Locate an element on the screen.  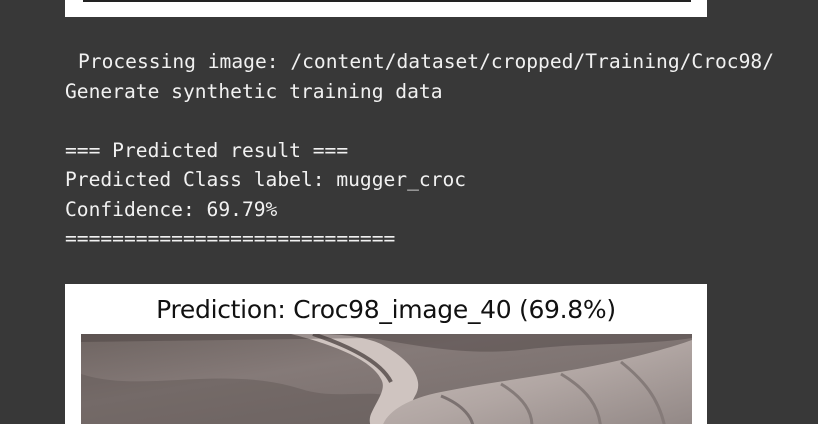
confidence-line: Confidence: 69.79% is located at coordinates (171, 209).